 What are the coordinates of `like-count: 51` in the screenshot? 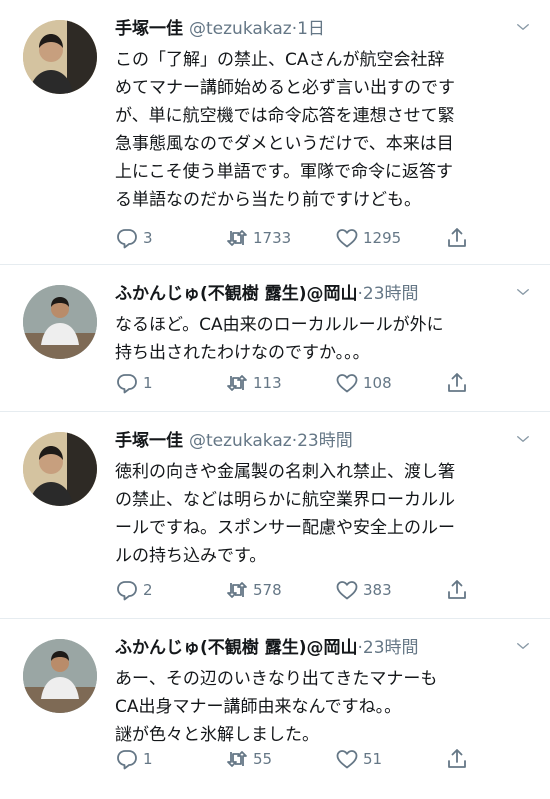 It's located at (373, 759).